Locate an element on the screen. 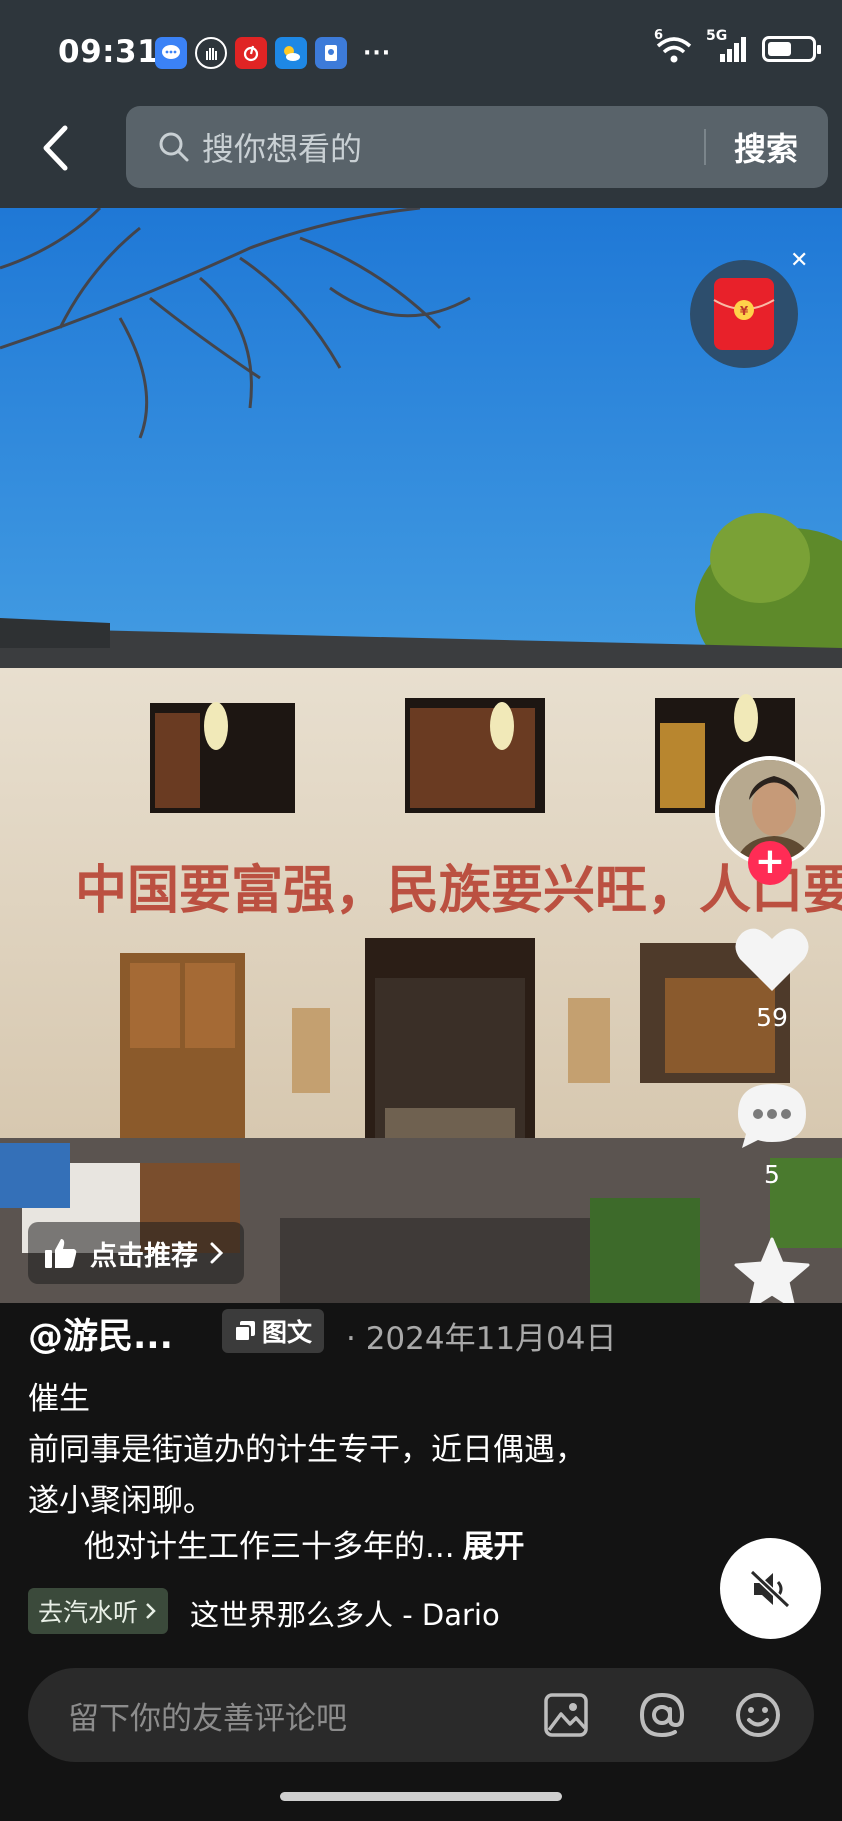 The height and width of the screenshot is (1821, 842). back-button is located at coordinates (60, 148).